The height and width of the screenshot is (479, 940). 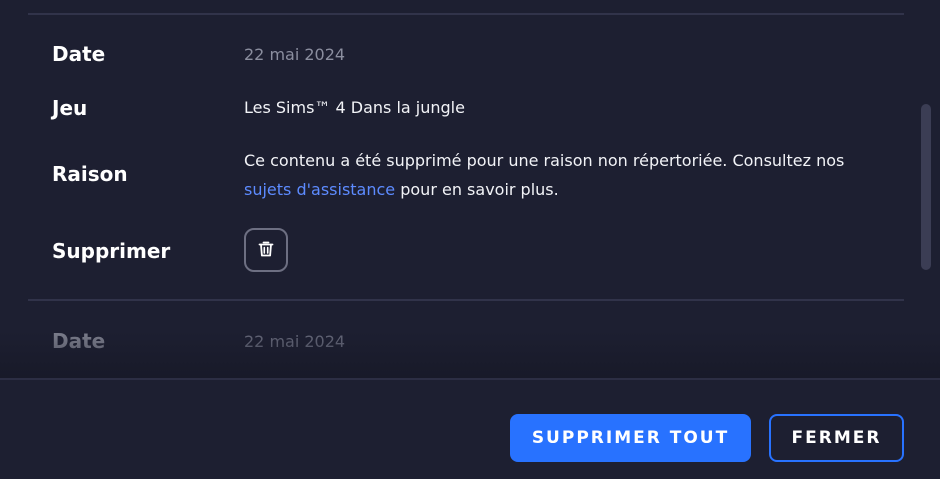 What do you see at coordinates (319, 189) in the screenshot?
I see `support-topics-link: sujets d'assistance` at bounding box center [319, 189].